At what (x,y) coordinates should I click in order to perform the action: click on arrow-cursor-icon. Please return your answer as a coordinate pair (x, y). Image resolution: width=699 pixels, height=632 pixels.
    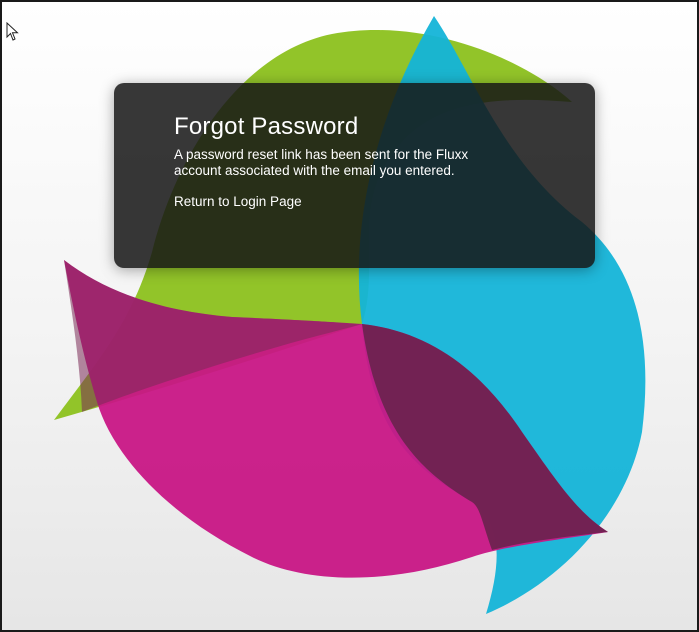
    Looking at the image, I should click on (12, 31).